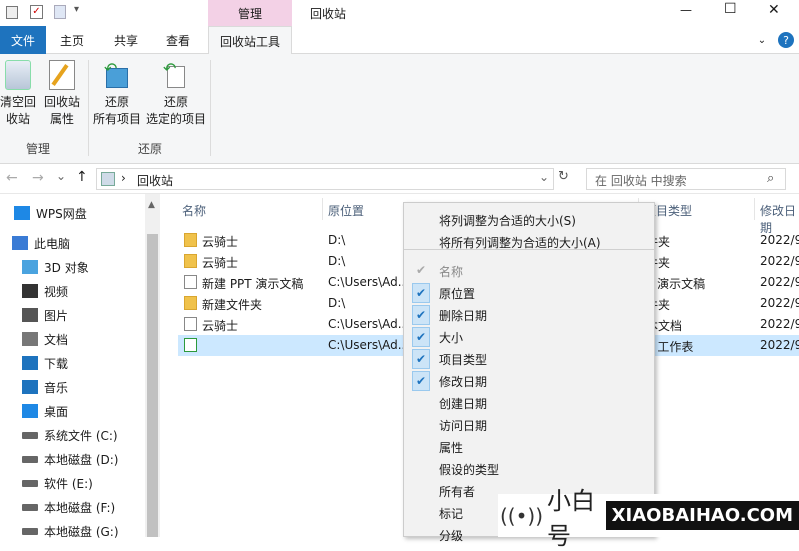 The image size is (799, 551). Describe the element at coordinates (72, 40) in the screenshot. I see `tab-home: 主页` at that location.